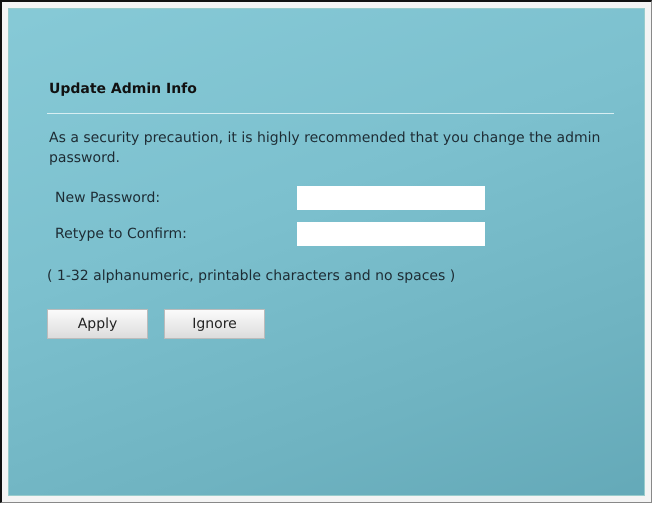  Describe the element at coordinates (121, 234) in the screenshot. I see `field-label: Retype to Confirm:` at that location.